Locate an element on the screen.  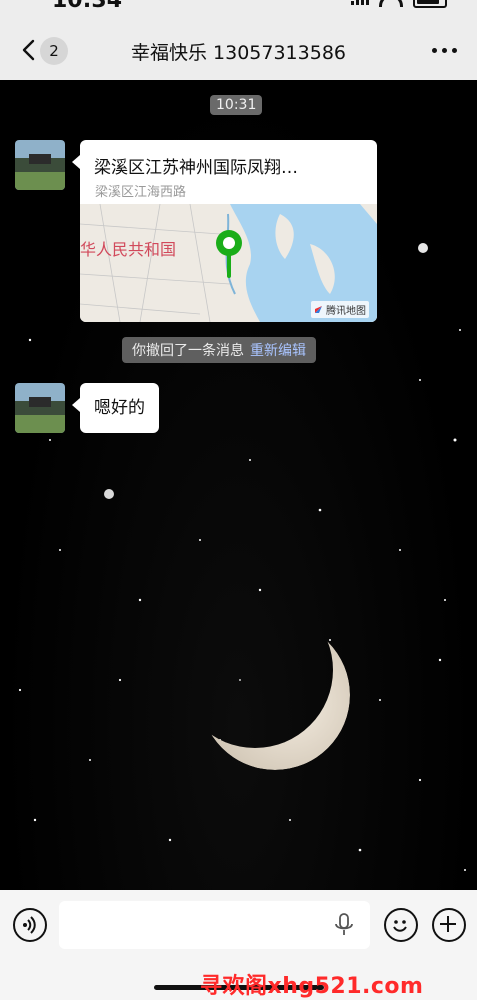
voice-mode-icon is located at coordinates (30, 925).